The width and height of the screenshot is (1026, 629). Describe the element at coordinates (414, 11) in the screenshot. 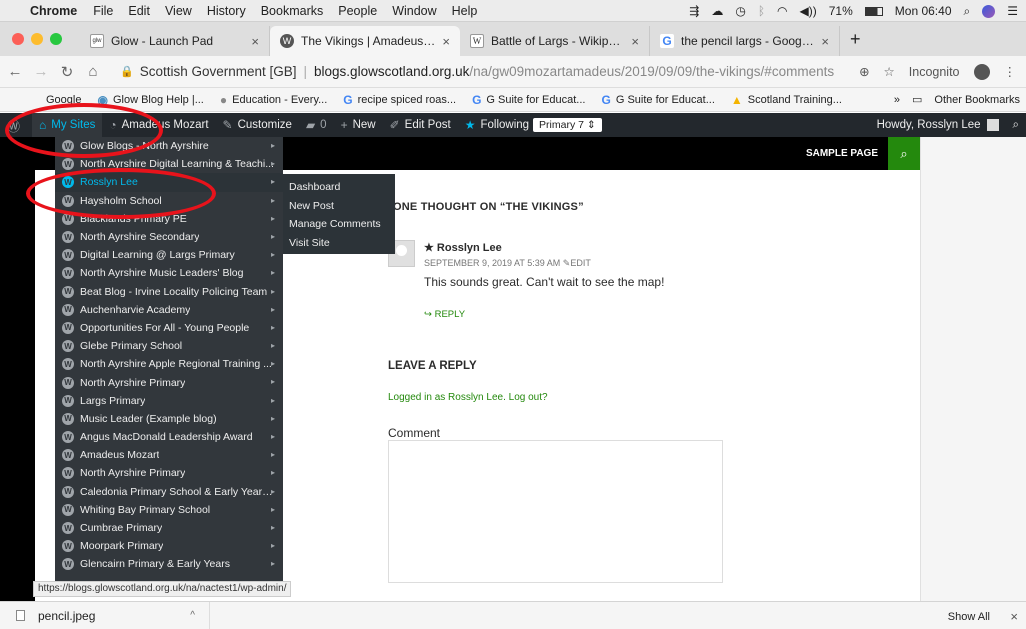

I see `menu-window: Window` at that location.